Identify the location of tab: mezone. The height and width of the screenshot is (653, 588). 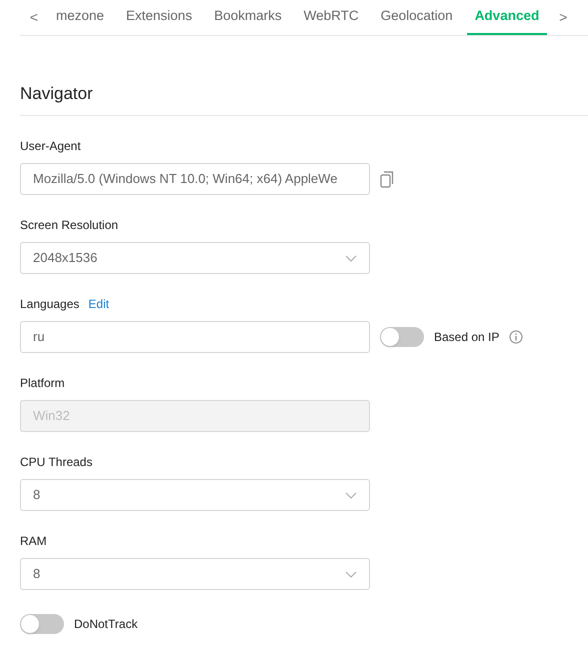
(80, 17).